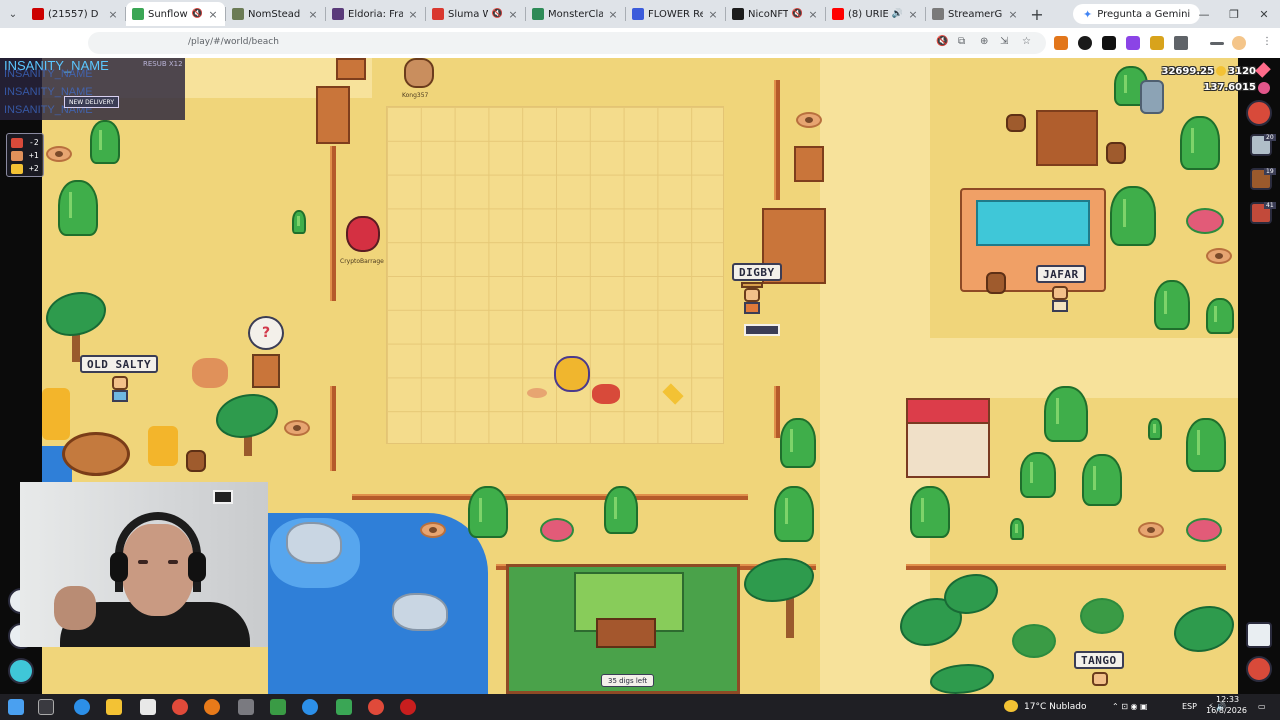 The image size is (1280, 720). I want to click on browser-tab: Sluma Wo 🔇 ×, so click(475, 14).